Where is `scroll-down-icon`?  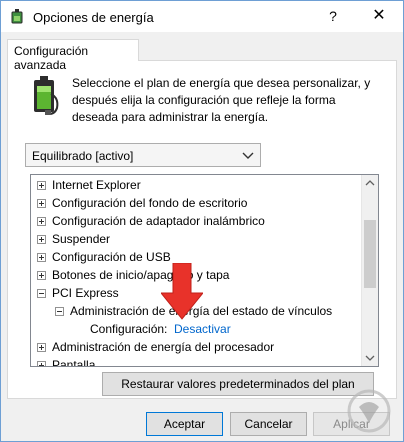 scroll-down-icon is located at coordinates (370, 357).